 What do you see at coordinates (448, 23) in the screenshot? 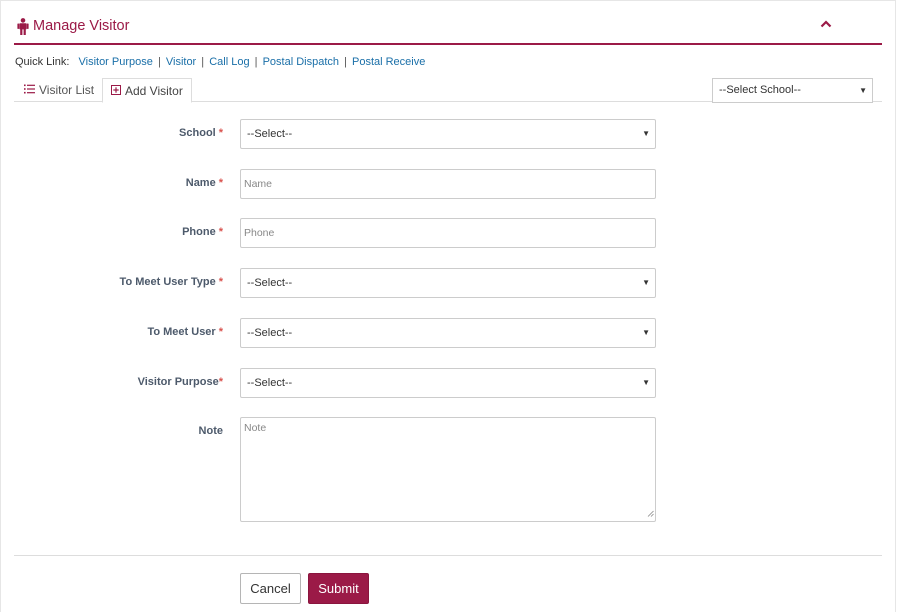
I see `panel-header: Manage Visitor` at bounding box center [448, 23].